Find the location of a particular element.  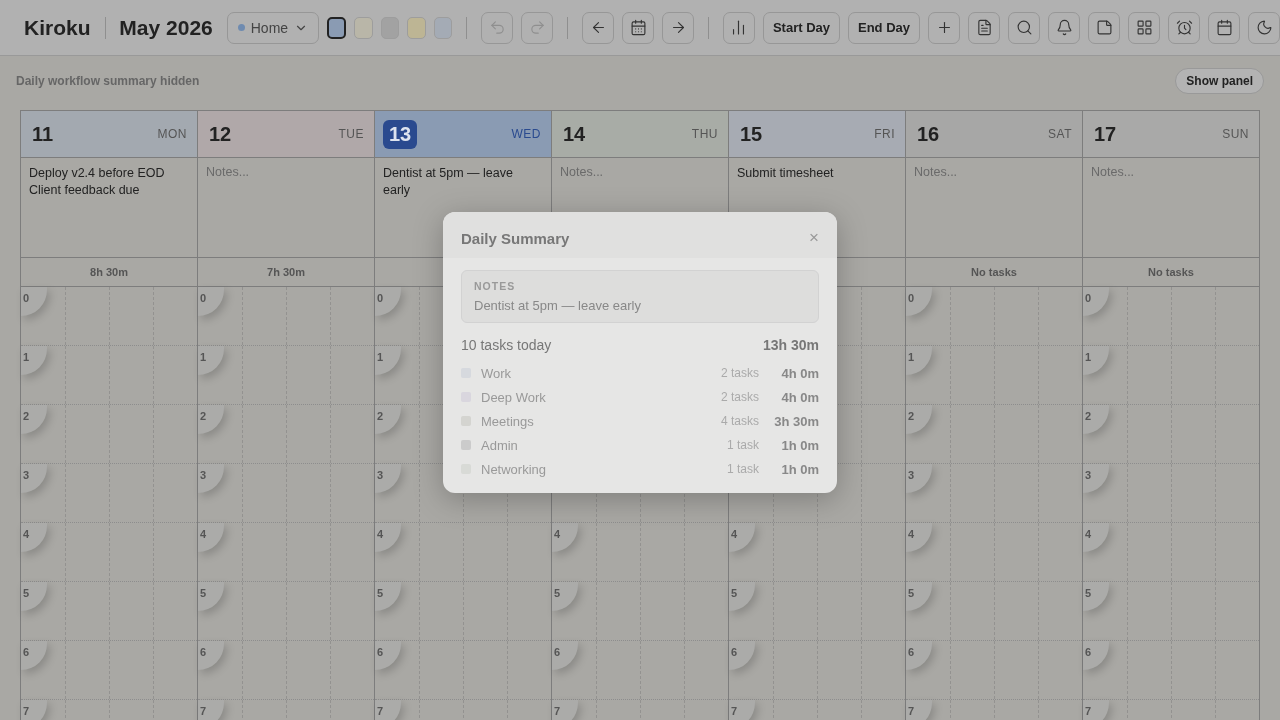

dark-mode-button is located at coordinates (1264, 27).